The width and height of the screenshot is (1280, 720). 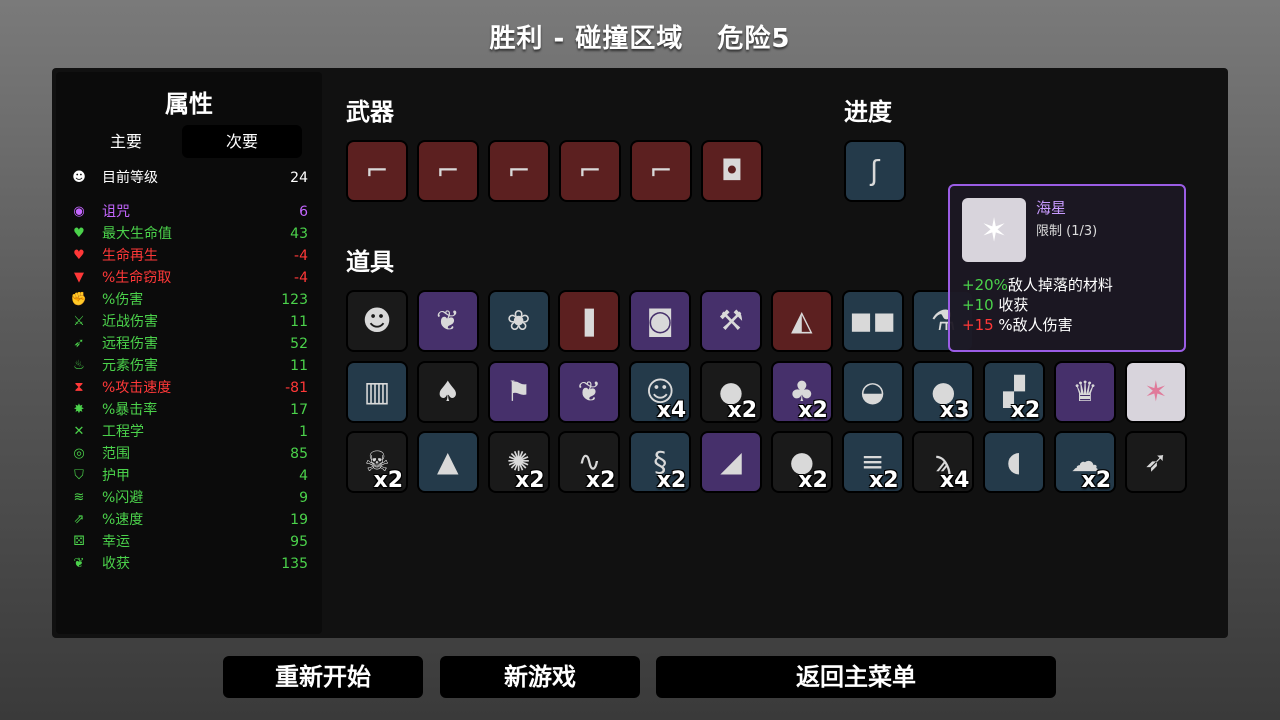 I want to click on tab-primary-stats: 主要, so click(x=126, y=141).